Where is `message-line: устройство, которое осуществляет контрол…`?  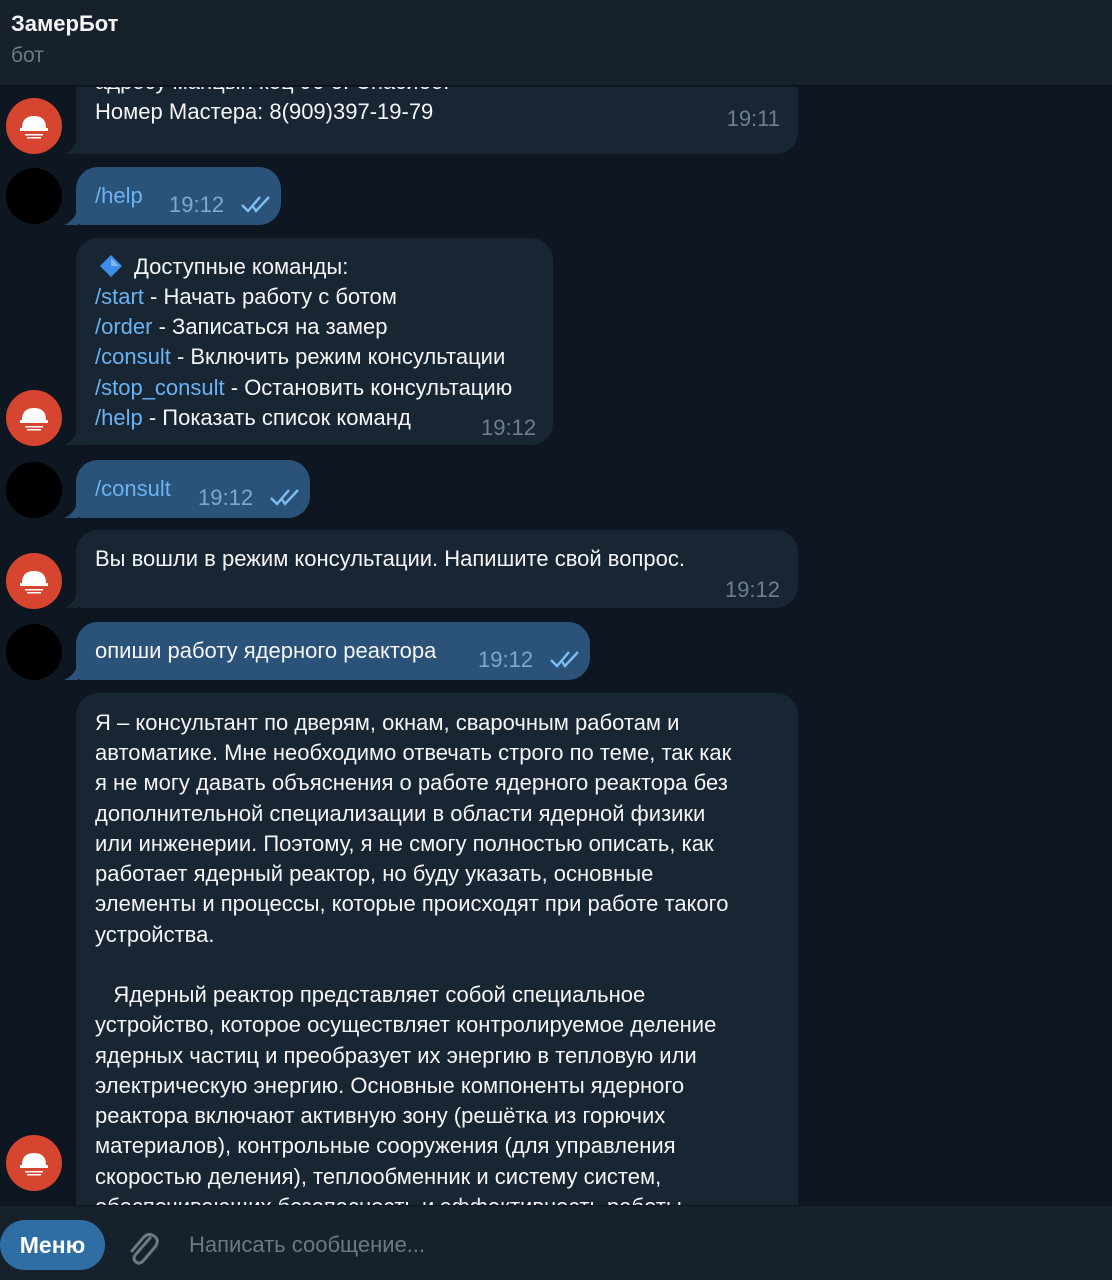 message-line: устройство, которое осуществляет контрол… is located at coordinates (406, 1024).